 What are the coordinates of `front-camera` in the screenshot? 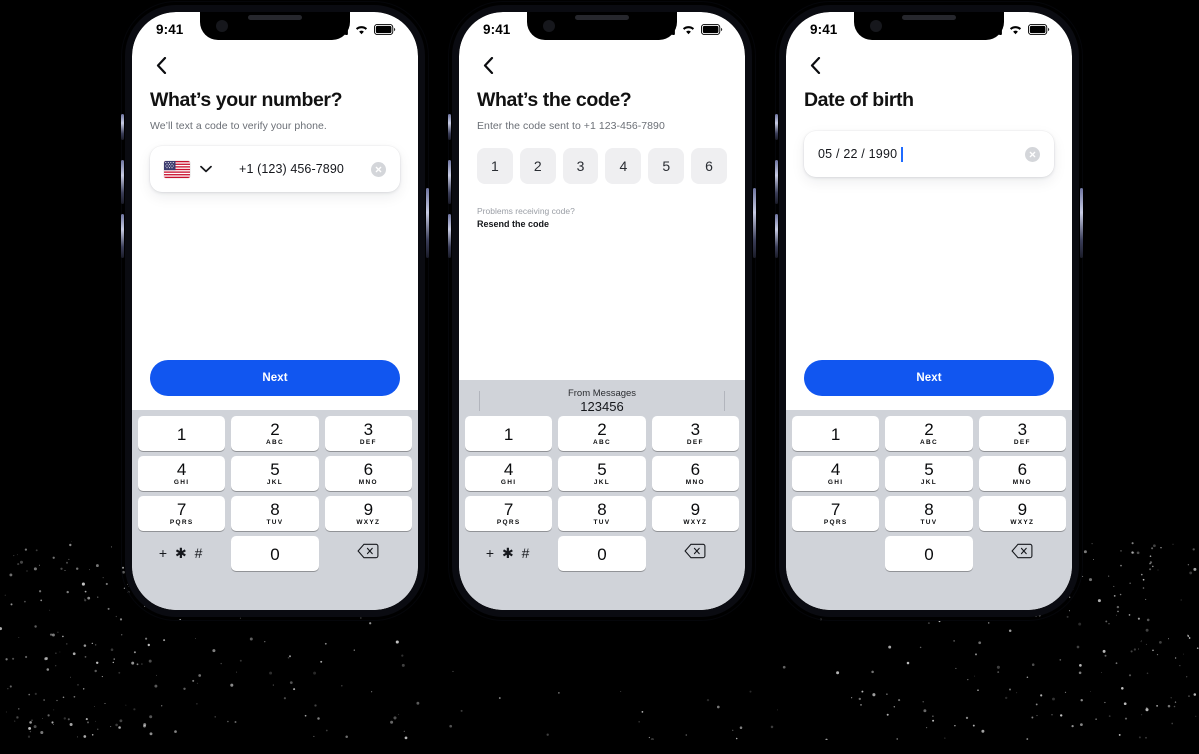 It's located at (549, 26).